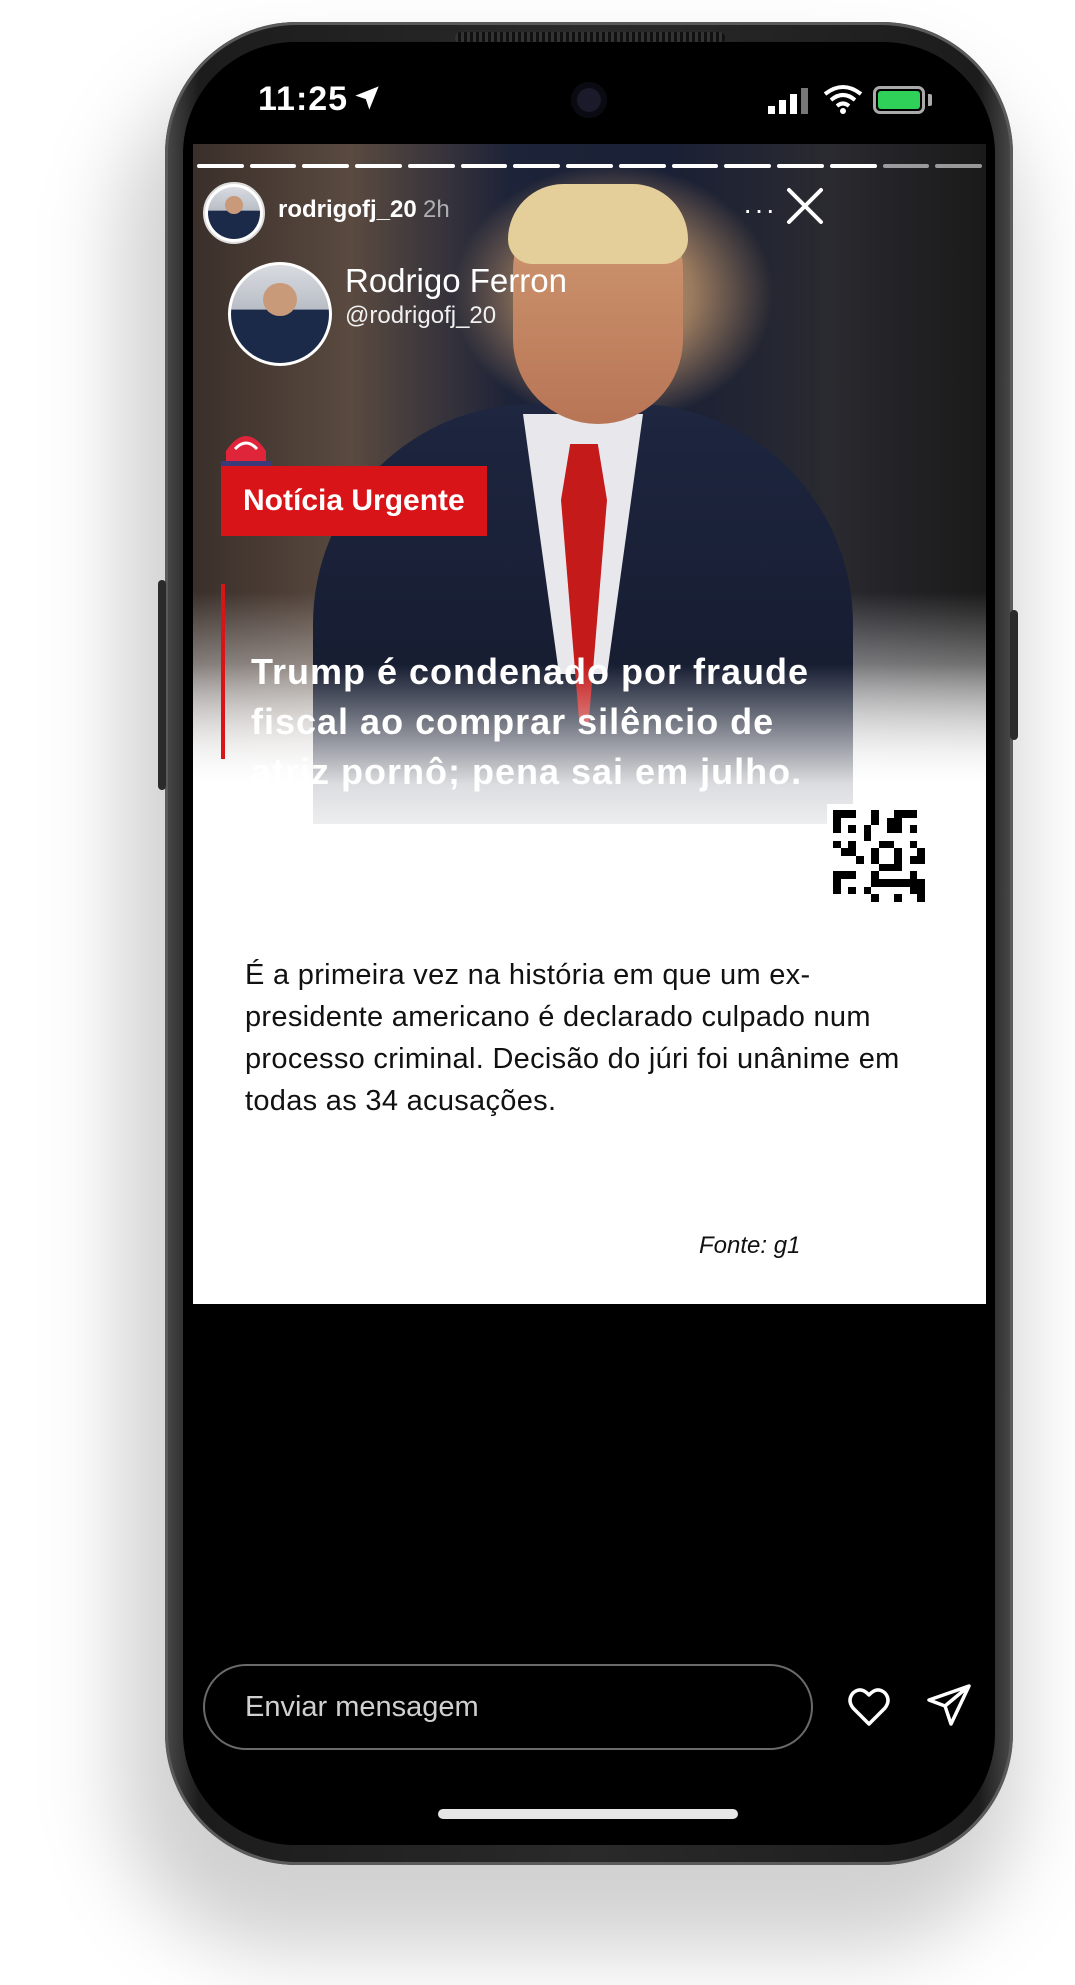 This screenshot has width=1075, height=1985. I want to click on battery-tip, so click(930, 100).